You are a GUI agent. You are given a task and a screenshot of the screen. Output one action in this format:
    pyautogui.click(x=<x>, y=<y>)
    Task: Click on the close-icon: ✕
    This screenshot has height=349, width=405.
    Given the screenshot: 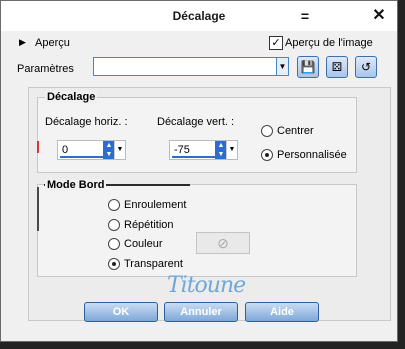 What is the action you would take?
    pyautogui.click(x=379, y=16)
    